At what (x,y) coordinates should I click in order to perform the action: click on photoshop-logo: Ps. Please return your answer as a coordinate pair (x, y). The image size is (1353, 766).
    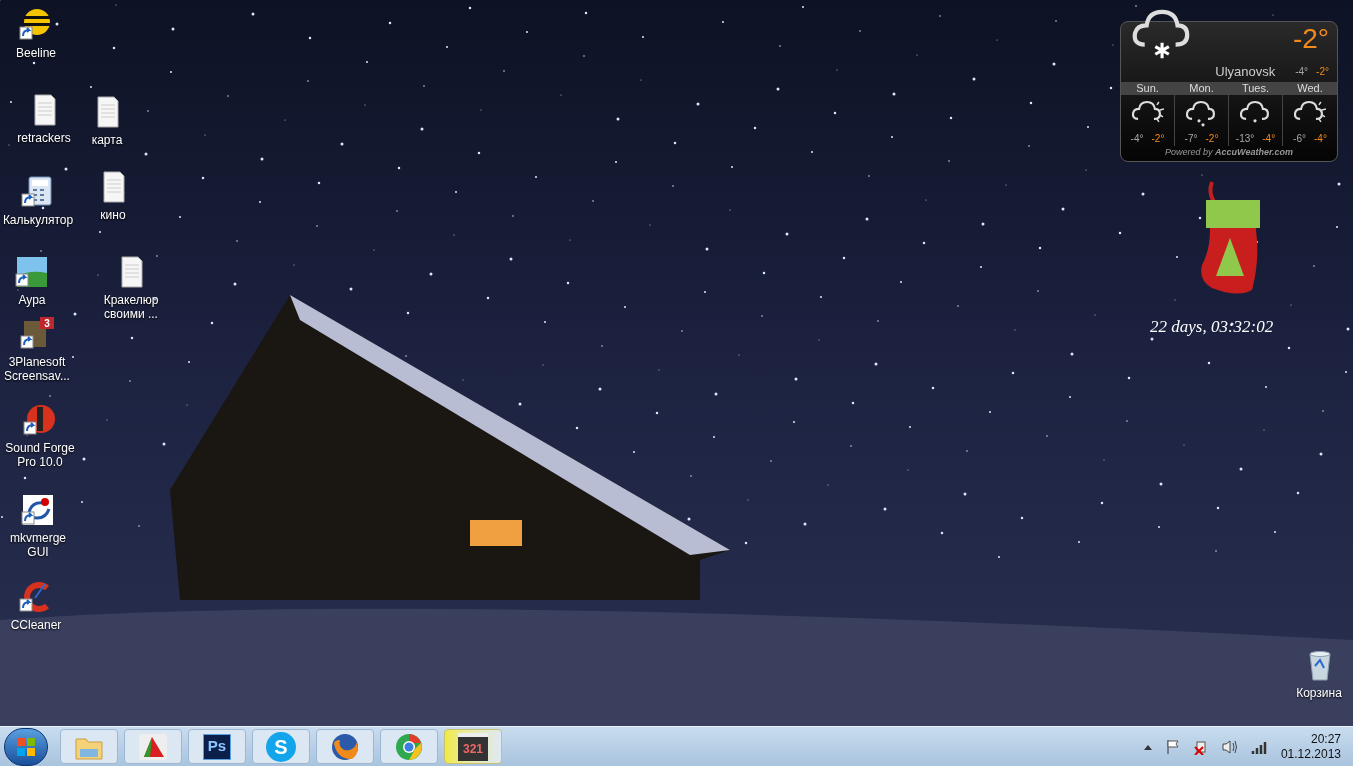
    Looking at the image, I should click on (217, 746).